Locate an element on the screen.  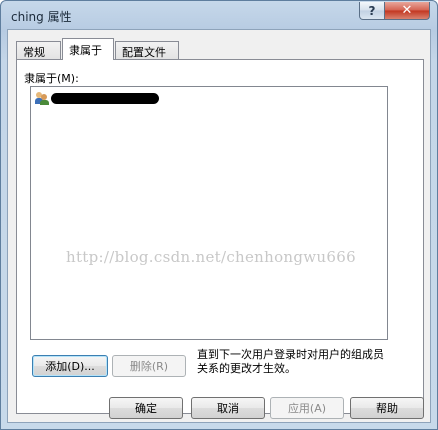
list-item: ████████████ is located at coordinates (97, 98).